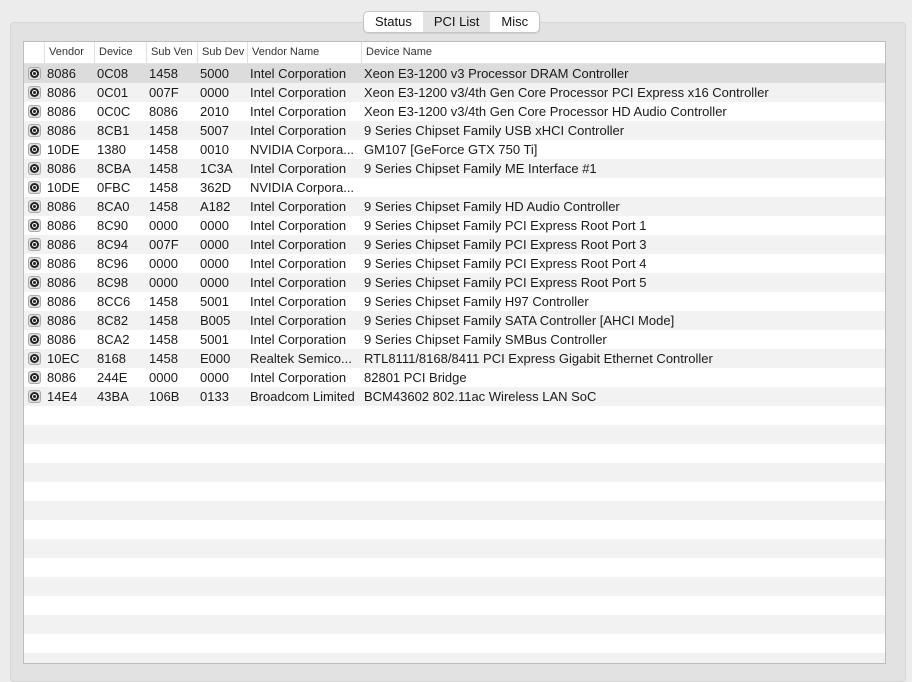 This screenshot has height=682, width=912. What do you see at coordinates (171, 52) in the screenshot?
I see `column-header-sub-ven: Sub Ven` at bounding box center [171, 52].